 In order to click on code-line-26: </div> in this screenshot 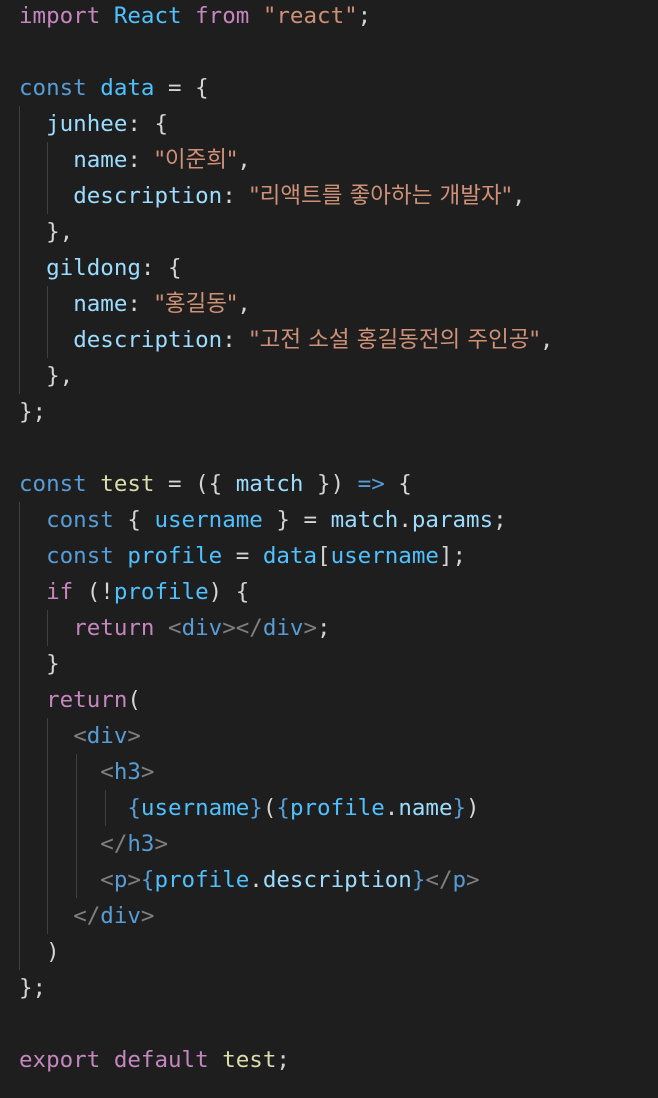, I will do `click(114, 916)`.